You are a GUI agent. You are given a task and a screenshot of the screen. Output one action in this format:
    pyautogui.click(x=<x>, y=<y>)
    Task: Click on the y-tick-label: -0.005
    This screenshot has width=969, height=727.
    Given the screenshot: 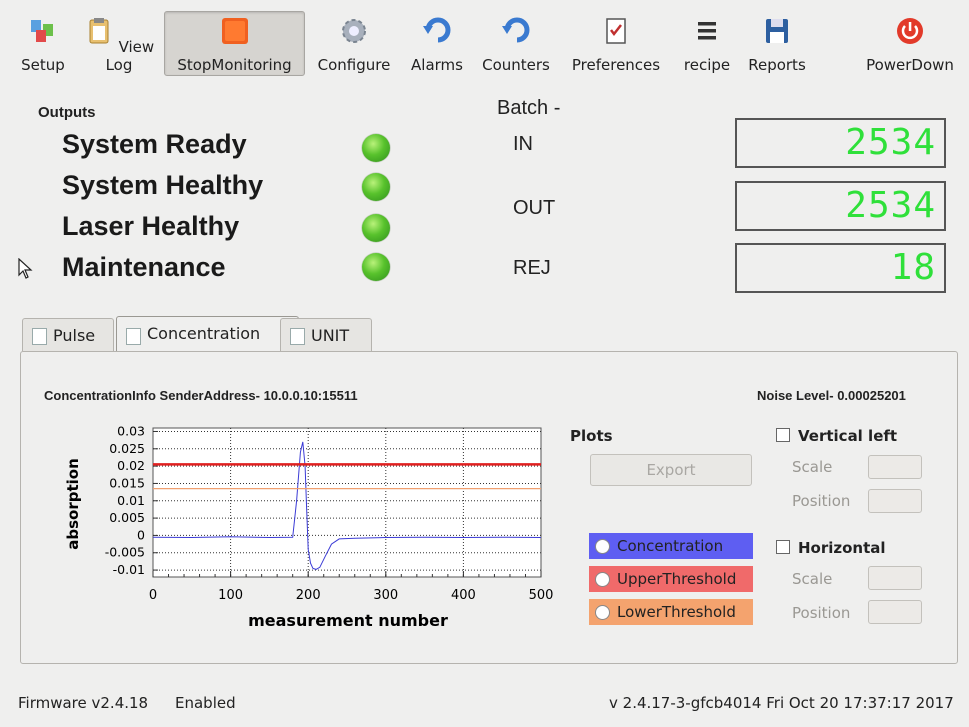 What is the action you would take?
    pyautogui.click(x=125, y=552)
    